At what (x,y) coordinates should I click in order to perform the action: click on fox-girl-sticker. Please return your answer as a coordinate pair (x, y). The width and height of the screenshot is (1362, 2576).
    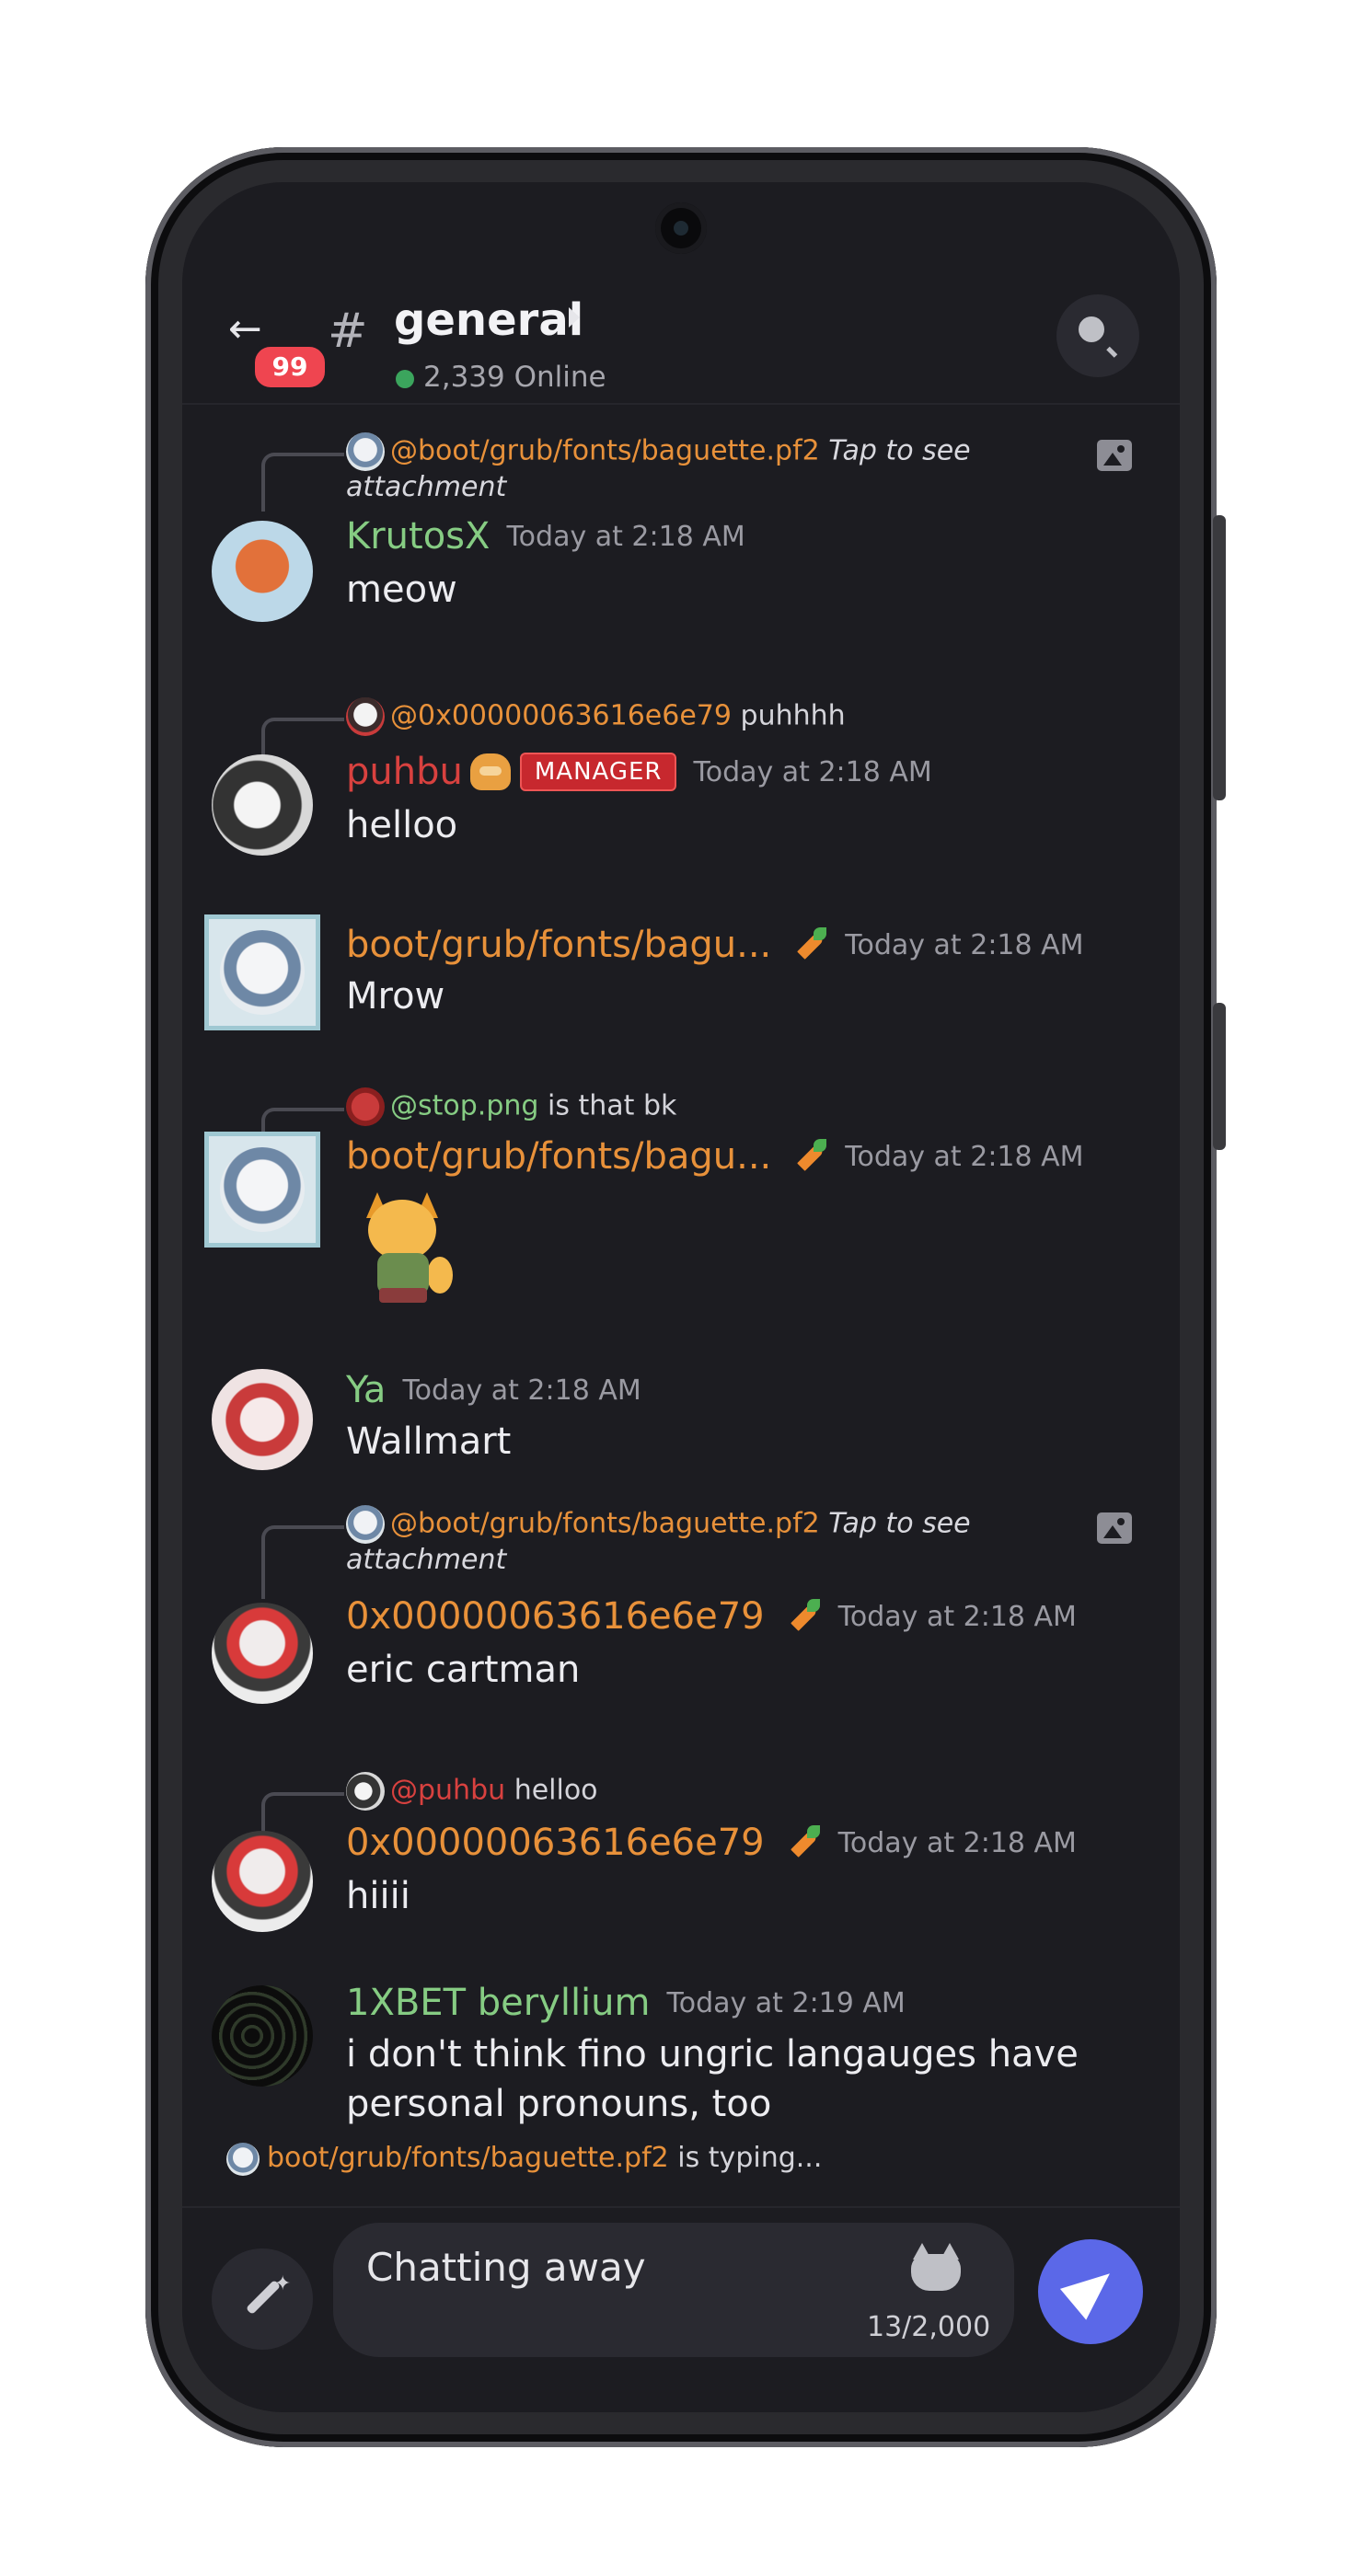
    Looking at the image, I should click on (402, 1252).